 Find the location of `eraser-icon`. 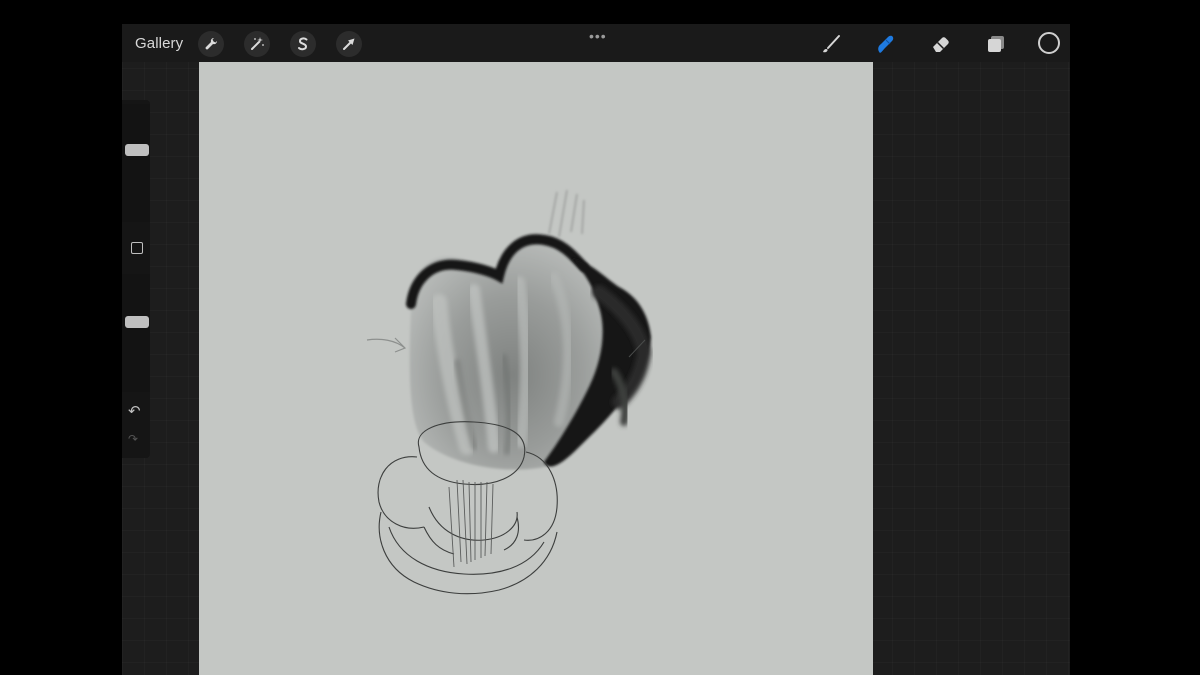

eraser-icon is located at coordinates (941, 44).